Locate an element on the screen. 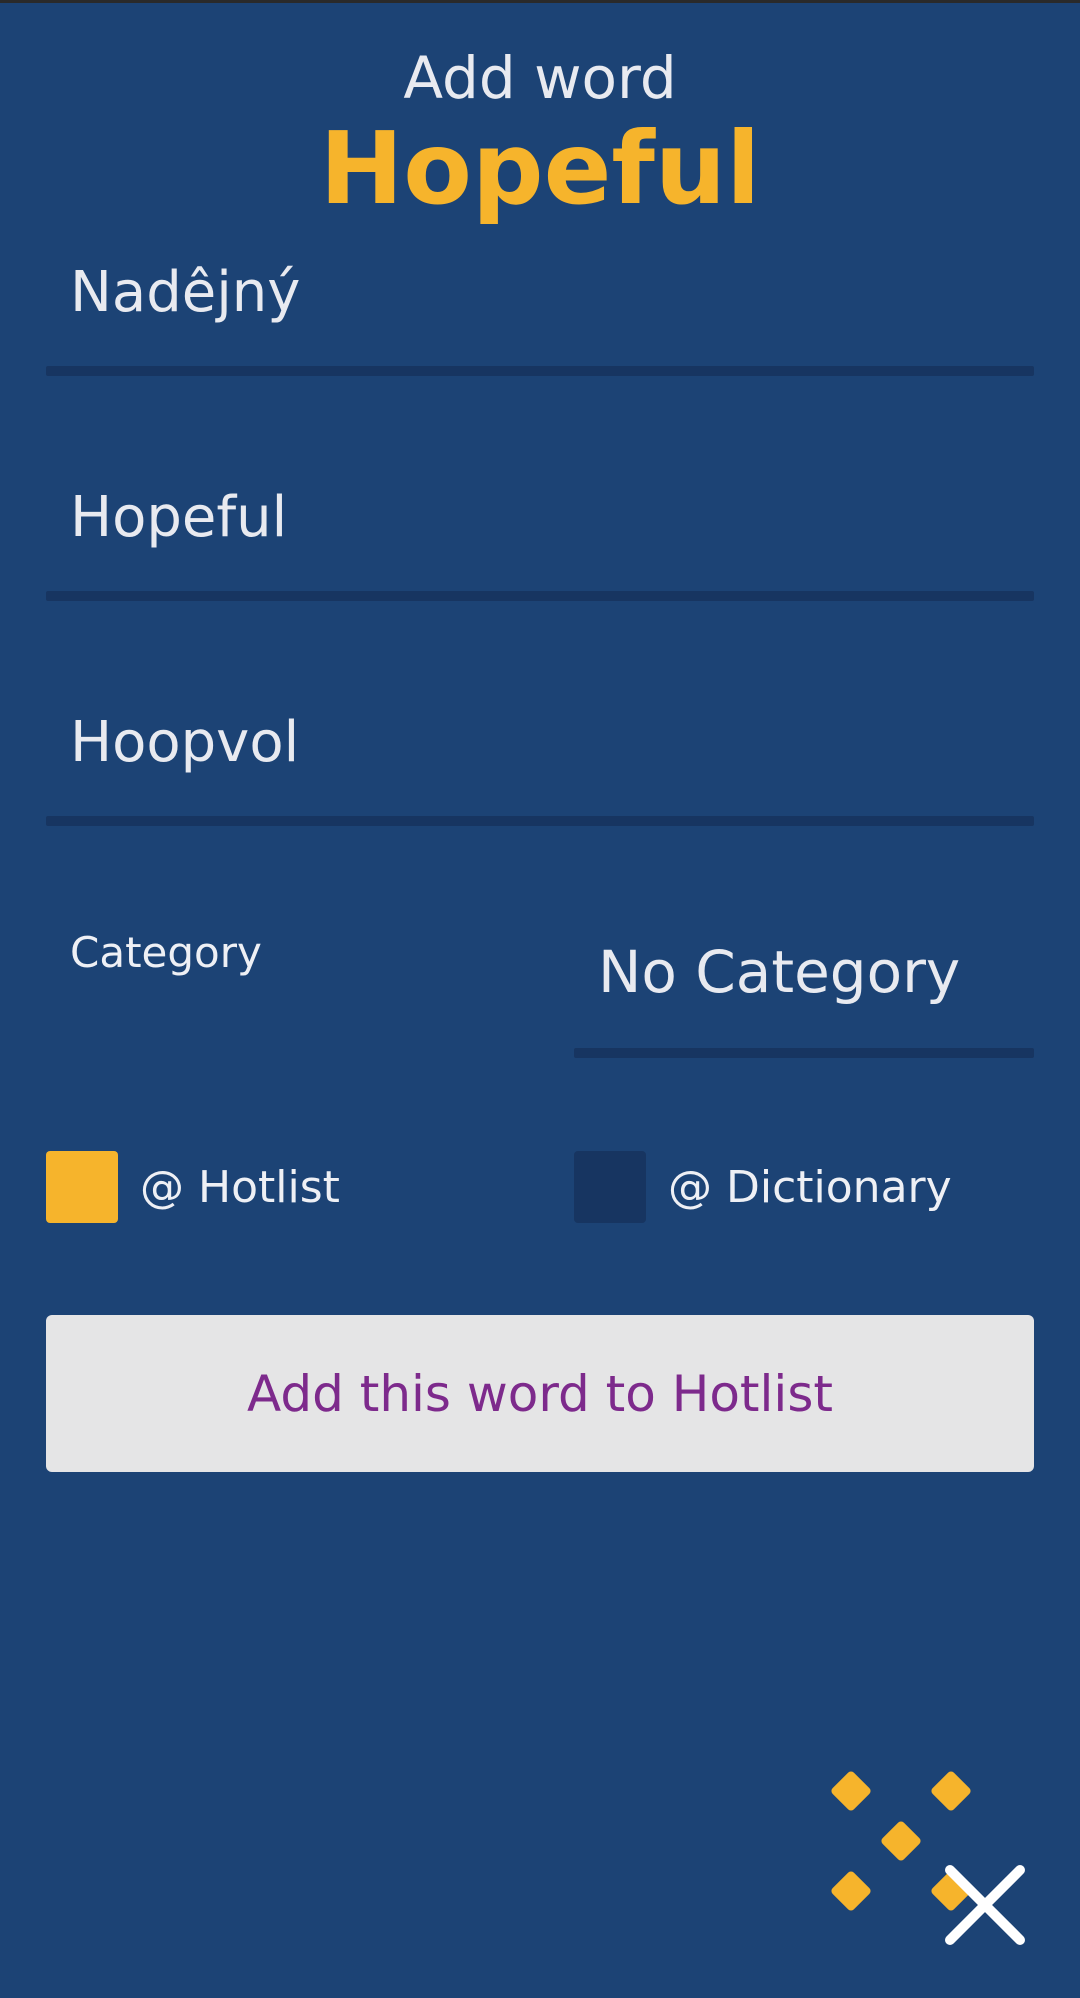 The width and height of the screenshot is (1080, 1998). hotlist-label: @ Hotlist is located at coordinates (240, 1187).